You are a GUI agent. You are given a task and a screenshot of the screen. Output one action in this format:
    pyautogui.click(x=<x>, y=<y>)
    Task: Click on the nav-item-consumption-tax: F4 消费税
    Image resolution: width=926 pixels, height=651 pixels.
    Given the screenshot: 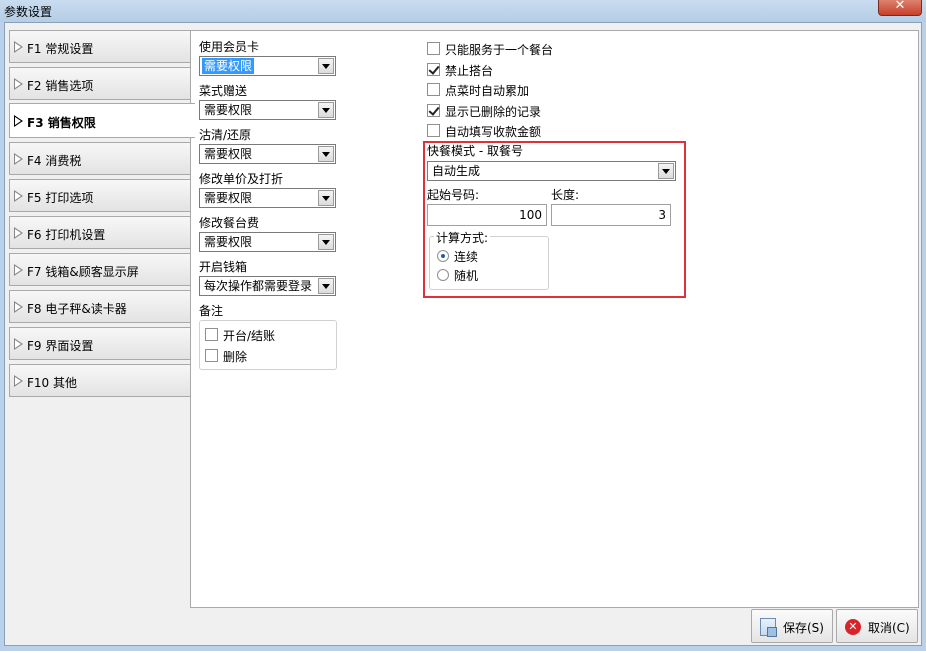 What is the action you would take?
    pyautogui.click(x=99, y=158)
    